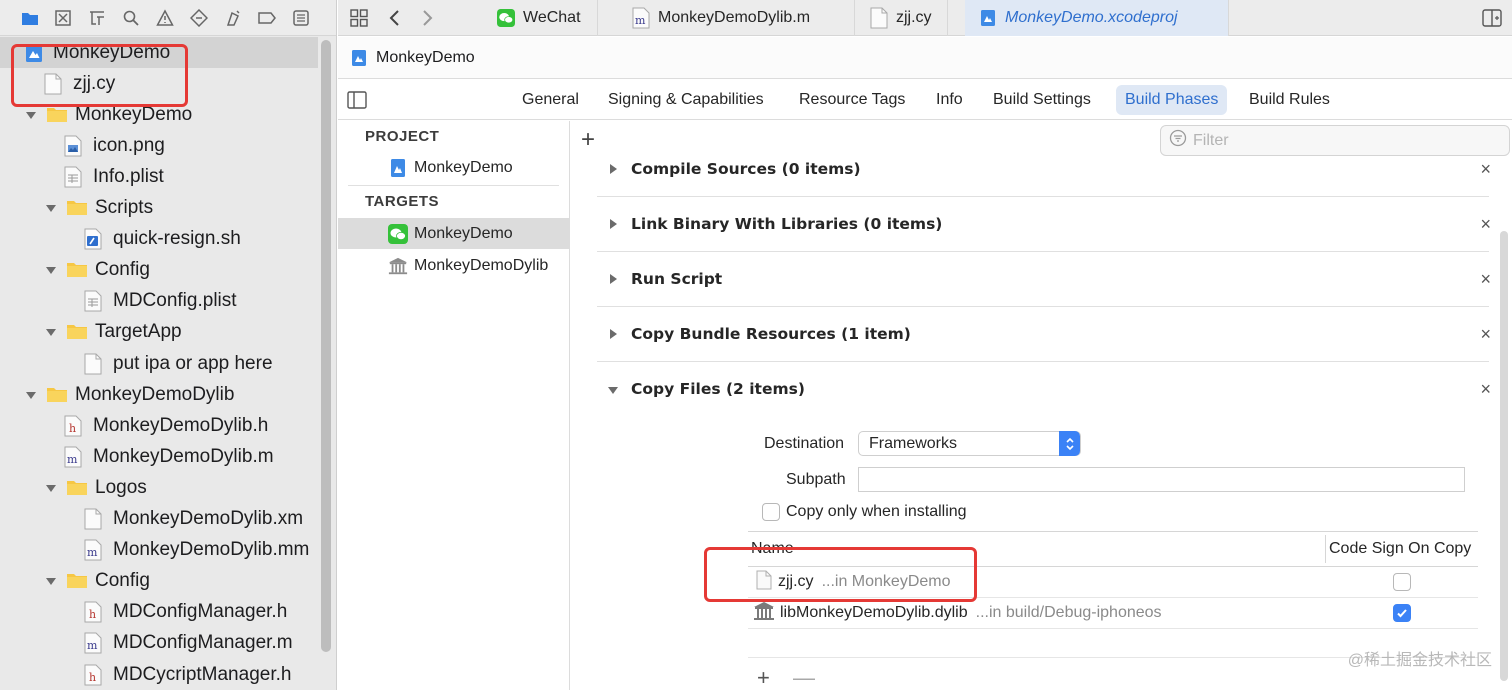  What do you see at coordinates (233, 18) in the screenshot?
I see `debug-navigator-icon` at bounding box center [233, 18].